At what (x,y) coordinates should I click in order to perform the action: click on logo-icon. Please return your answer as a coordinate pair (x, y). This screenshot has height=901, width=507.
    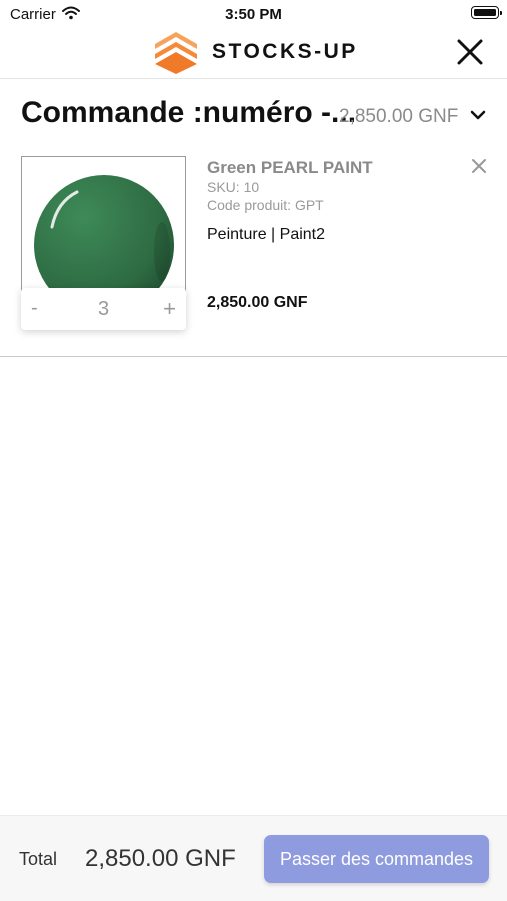
    Looking at the image, I should click on (176, 54).